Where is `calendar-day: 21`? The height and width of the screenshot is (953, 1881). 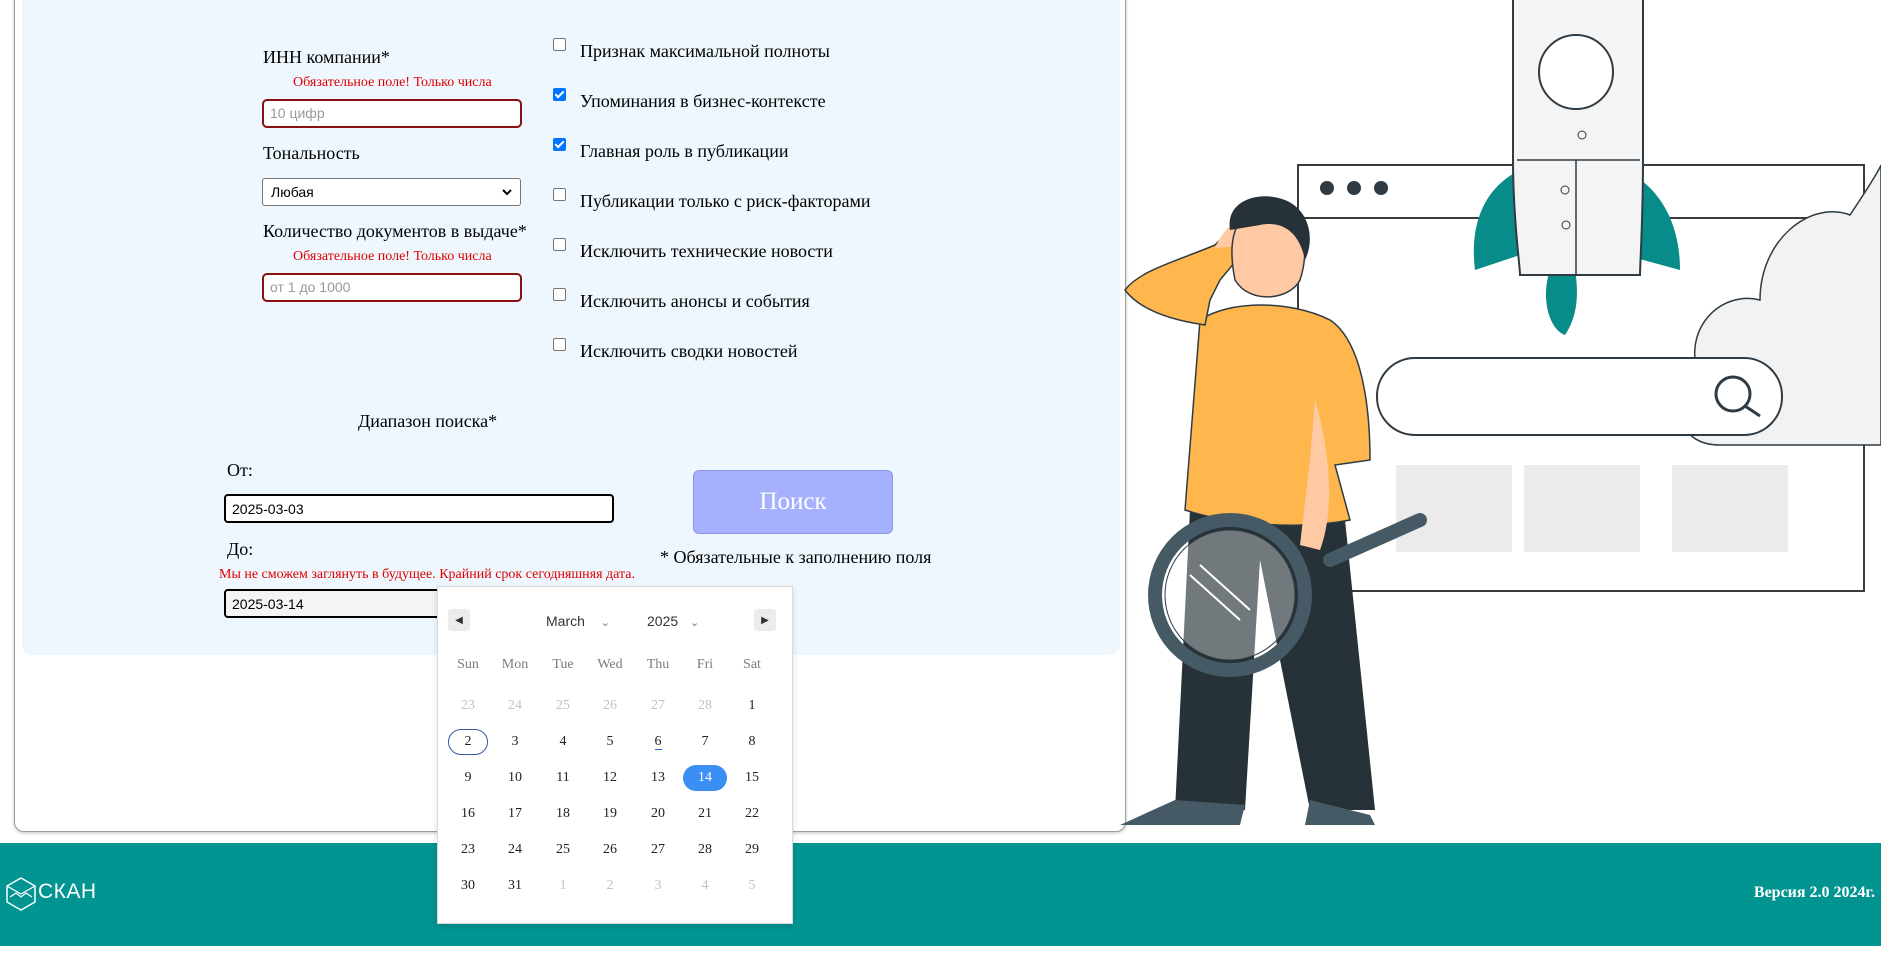
calendar-day: 21 is located at coordinates (705, 814).